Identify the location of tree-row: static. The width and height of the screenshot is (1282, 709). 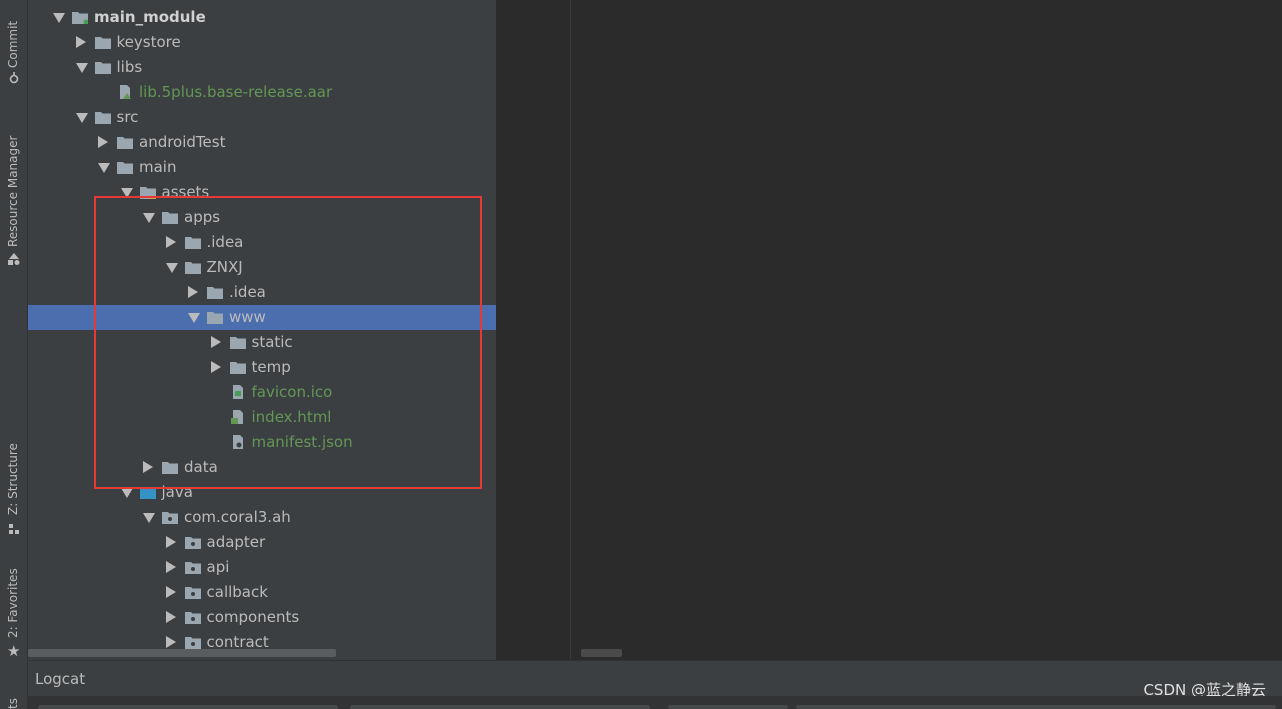
(262, 342).